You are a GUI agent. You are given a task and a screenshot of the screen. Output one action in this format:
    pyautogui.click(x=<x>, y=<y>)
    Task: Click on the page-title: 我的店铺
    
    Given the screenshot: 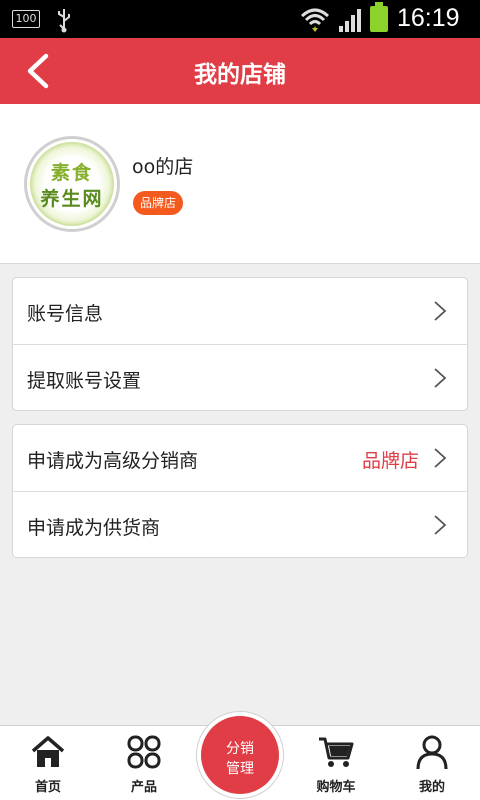 What is the action you would take?
    pyautogui.click(x=240, y=75)
    